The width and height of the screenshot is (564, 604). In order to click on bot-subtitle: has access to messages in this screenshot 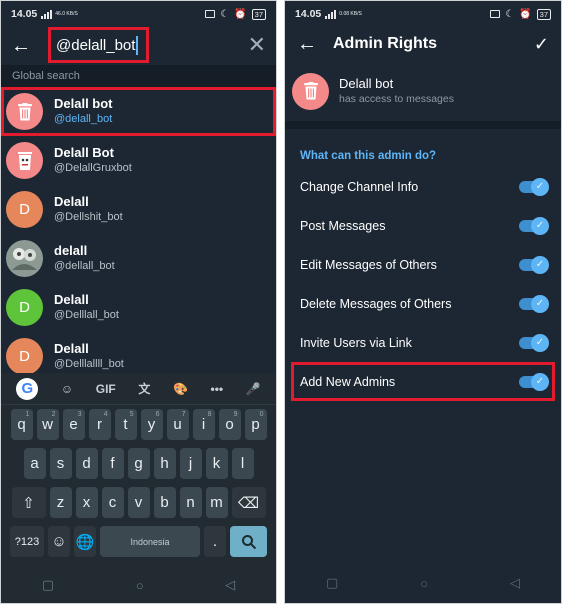, I will do `click(396, 99)`.